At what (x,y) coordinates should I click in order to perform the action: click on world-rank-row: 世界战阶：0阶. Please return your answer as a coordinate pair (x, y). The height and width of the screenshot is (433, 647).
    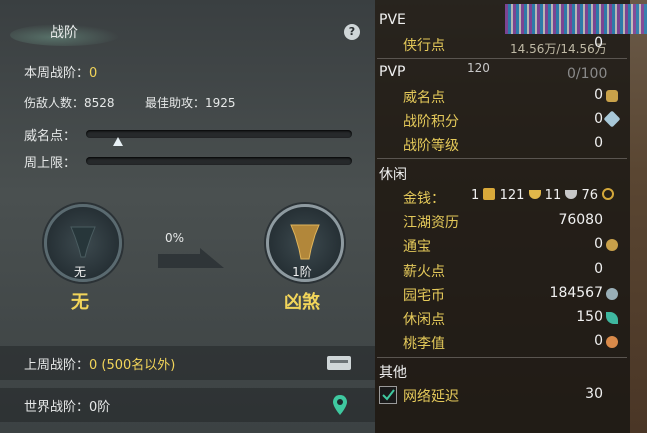
    Looking at the image, I should click on (187, 405).